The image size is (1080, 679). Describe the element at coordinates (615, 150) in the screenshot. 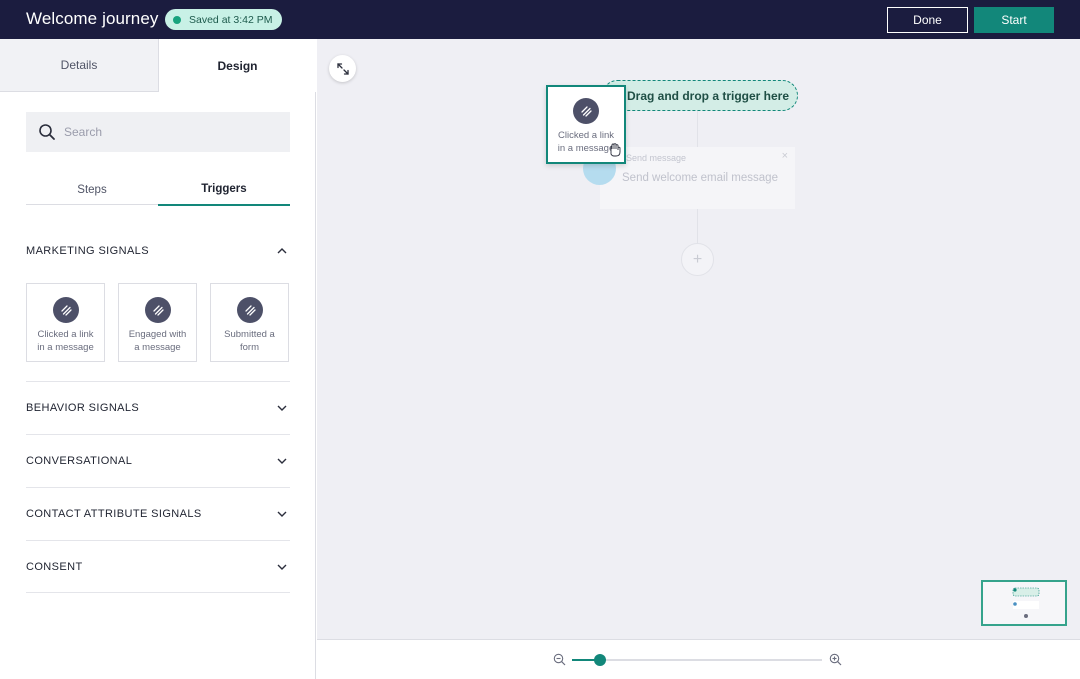

I see `grab-cursor-icon` at that location.